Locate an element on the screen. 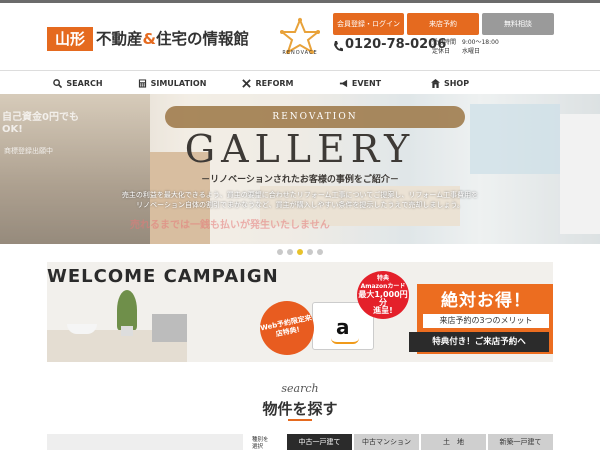  shop-icon is located at coordinates (435, 83).